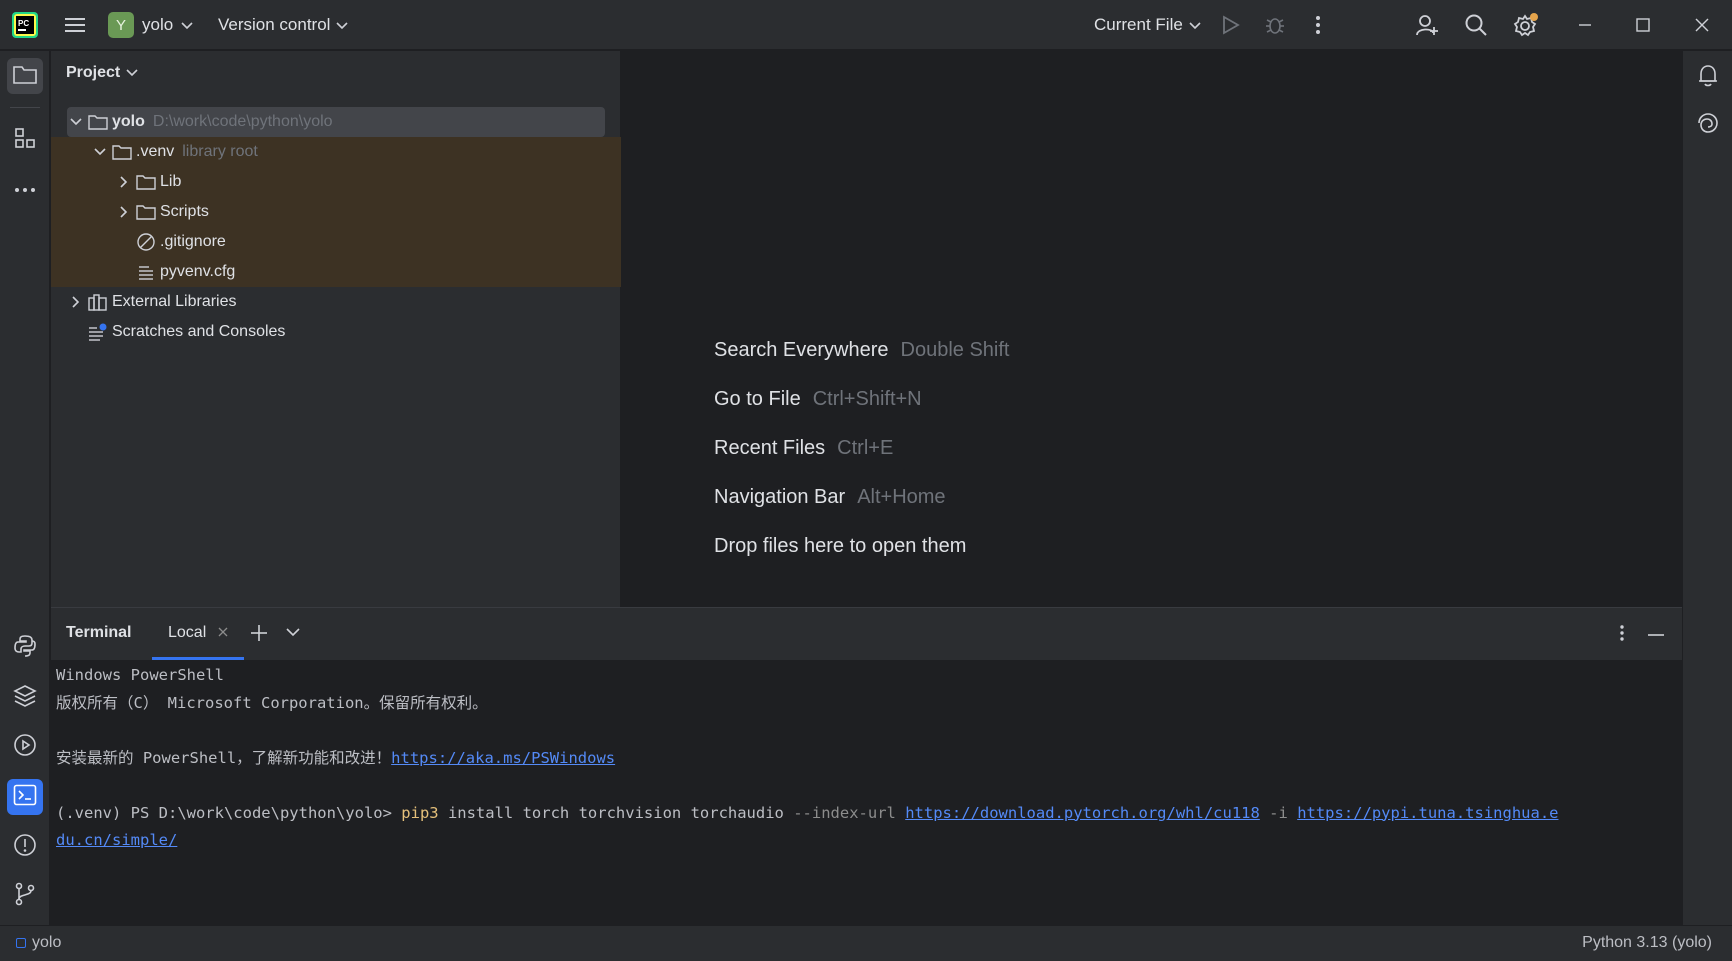 This screenshot has height=961, width=1732. I want to click on run-icon, so click(1231, 25).